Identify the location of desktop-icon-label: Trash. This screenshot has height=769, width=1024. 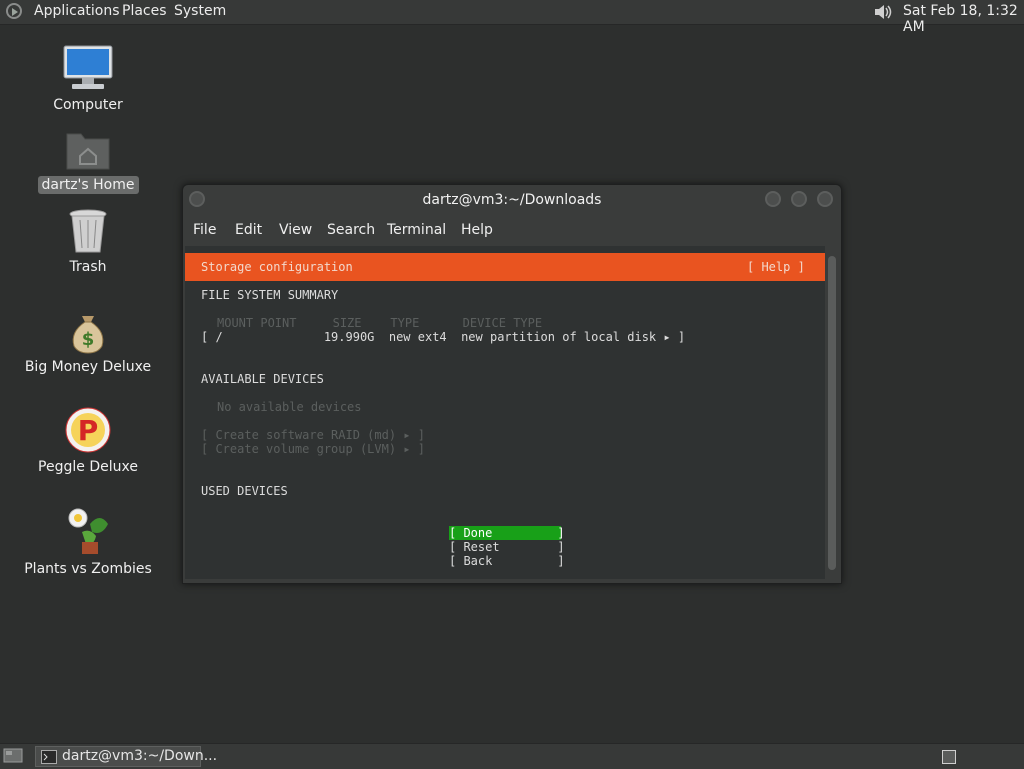
(88, 267).